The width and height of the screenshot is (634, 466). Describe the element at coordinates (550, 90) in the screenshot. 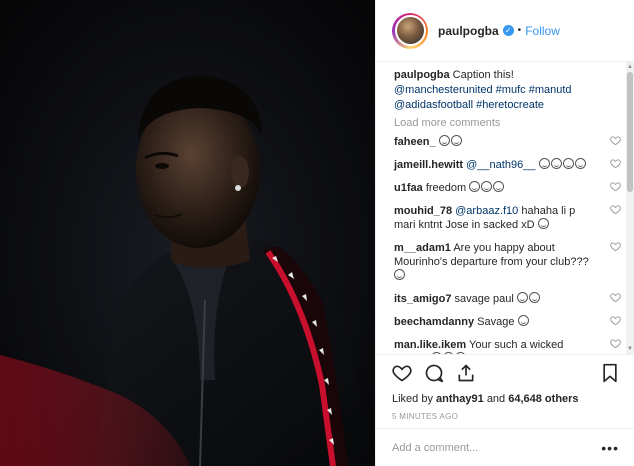

I see `caption-tag: #manutd` at that location.